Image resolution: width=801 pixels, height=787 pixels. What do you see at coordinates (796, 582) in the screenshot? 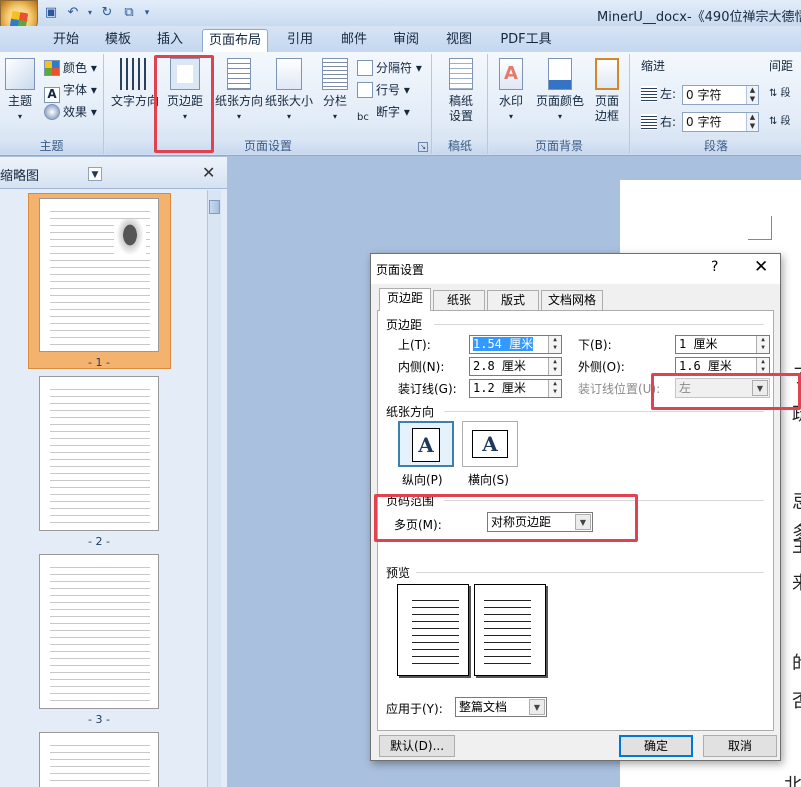
I see `document-text: 来` at bounding box center [796, 582].